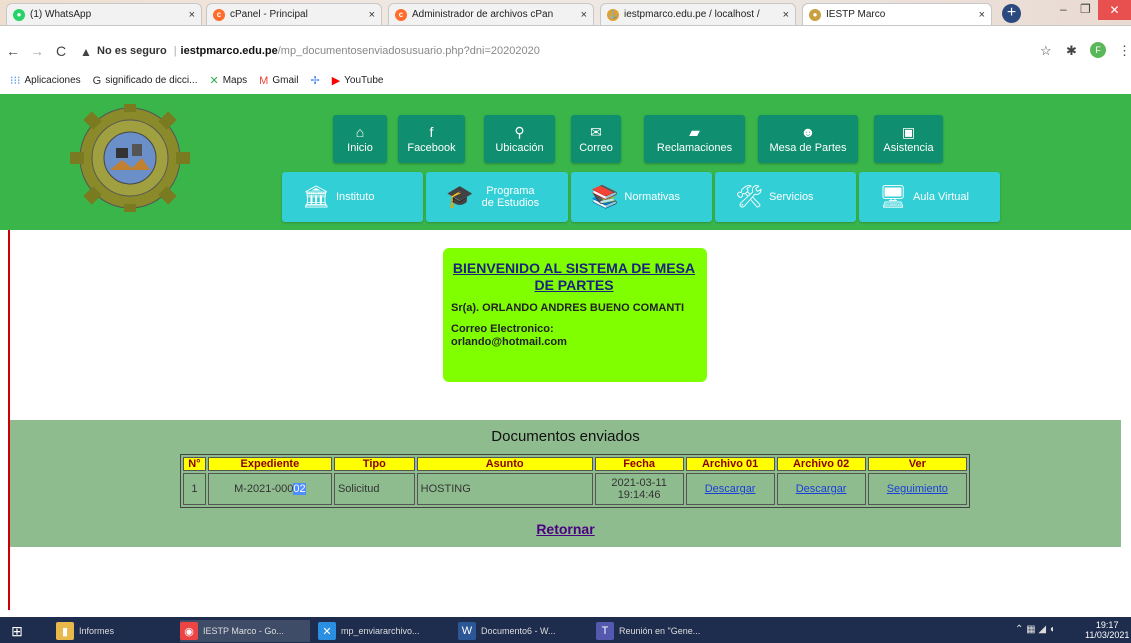  Describe the element at coordinates (97, 631) in the screenshot. I see `taskbar-label: Informes` at that location.